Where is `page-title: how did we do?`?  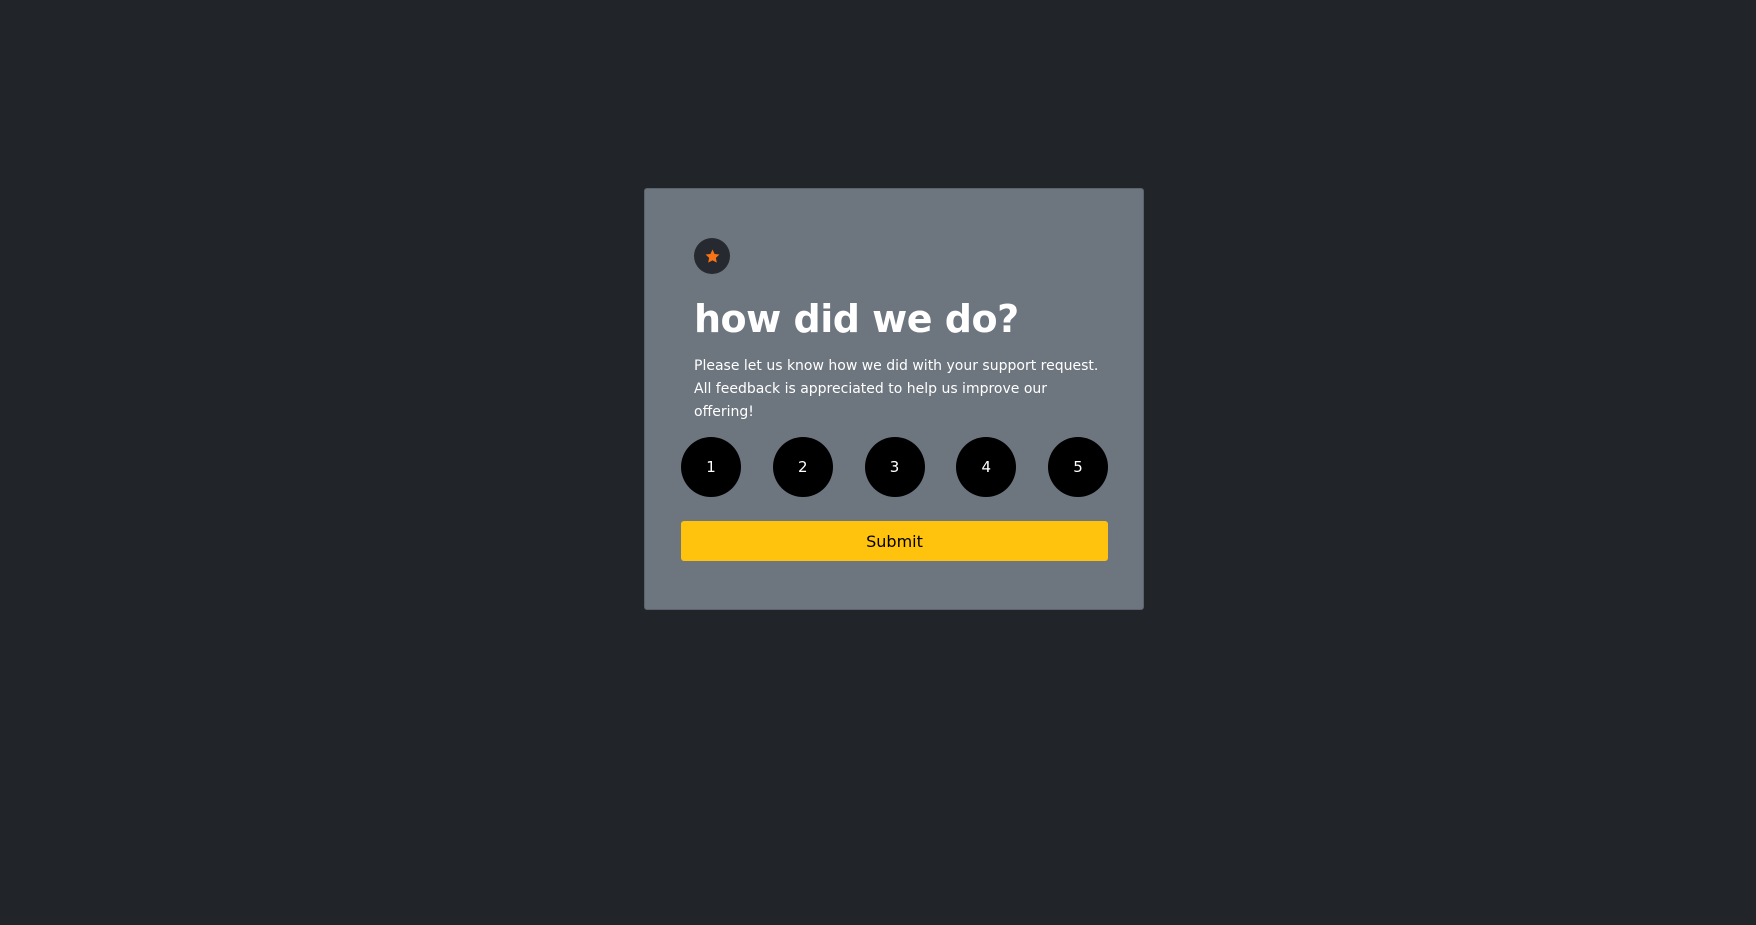
page-title: how did we do? is located at coordinates (856, 319).